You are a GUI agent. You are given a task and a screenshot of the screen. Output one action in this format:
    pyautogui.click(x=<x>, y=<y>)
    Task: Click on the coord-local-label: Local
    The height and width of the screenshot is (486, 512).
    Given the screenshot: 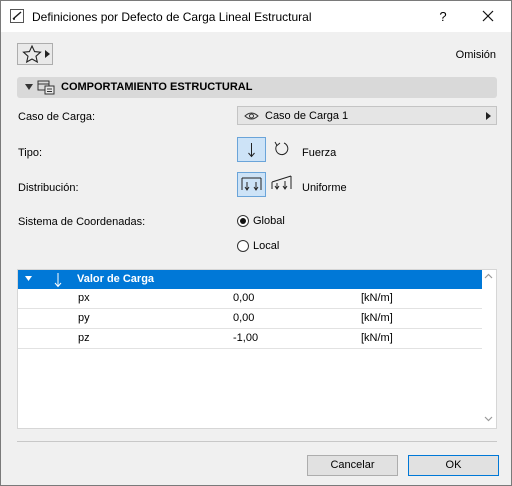 What is the action you would take?
    pyautogui.click(x=266, y=246)
    